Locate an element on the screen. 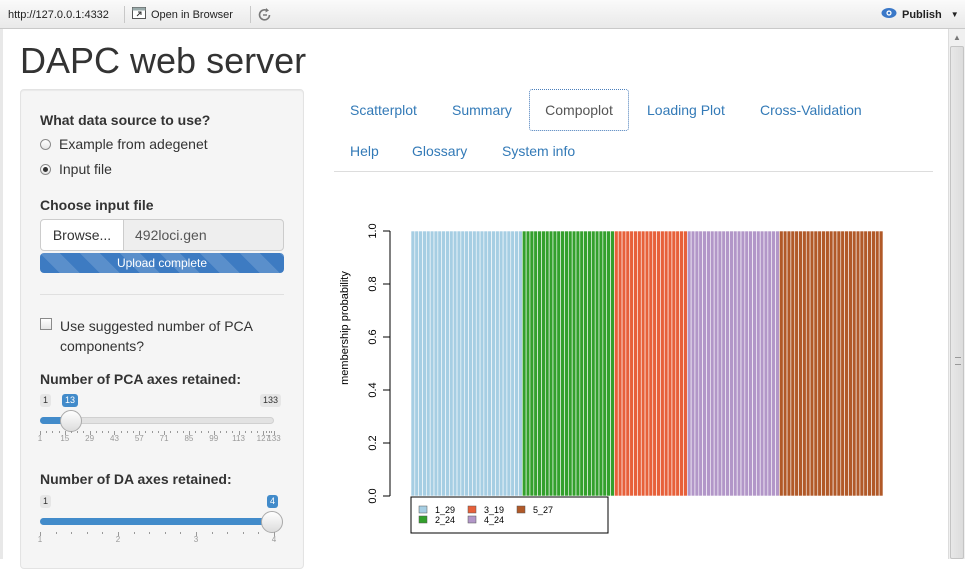 This screenshot has width=965, height=569. y-tick-label: 1.0 is located at coordinates (373, 230).